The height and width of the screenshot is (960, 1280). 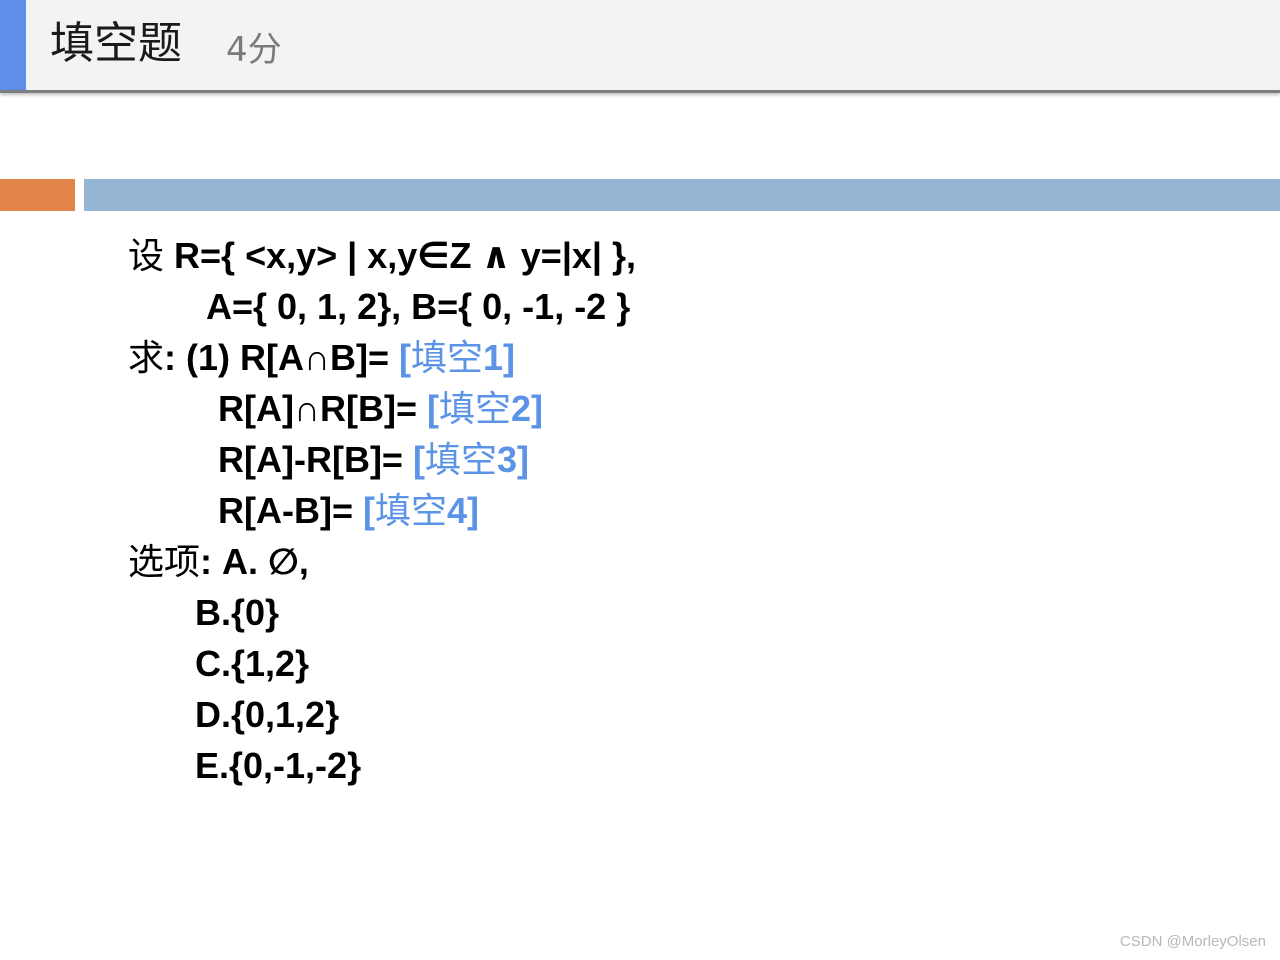 I want to click on ask-prefix: 求, so click(x=146, y=358).